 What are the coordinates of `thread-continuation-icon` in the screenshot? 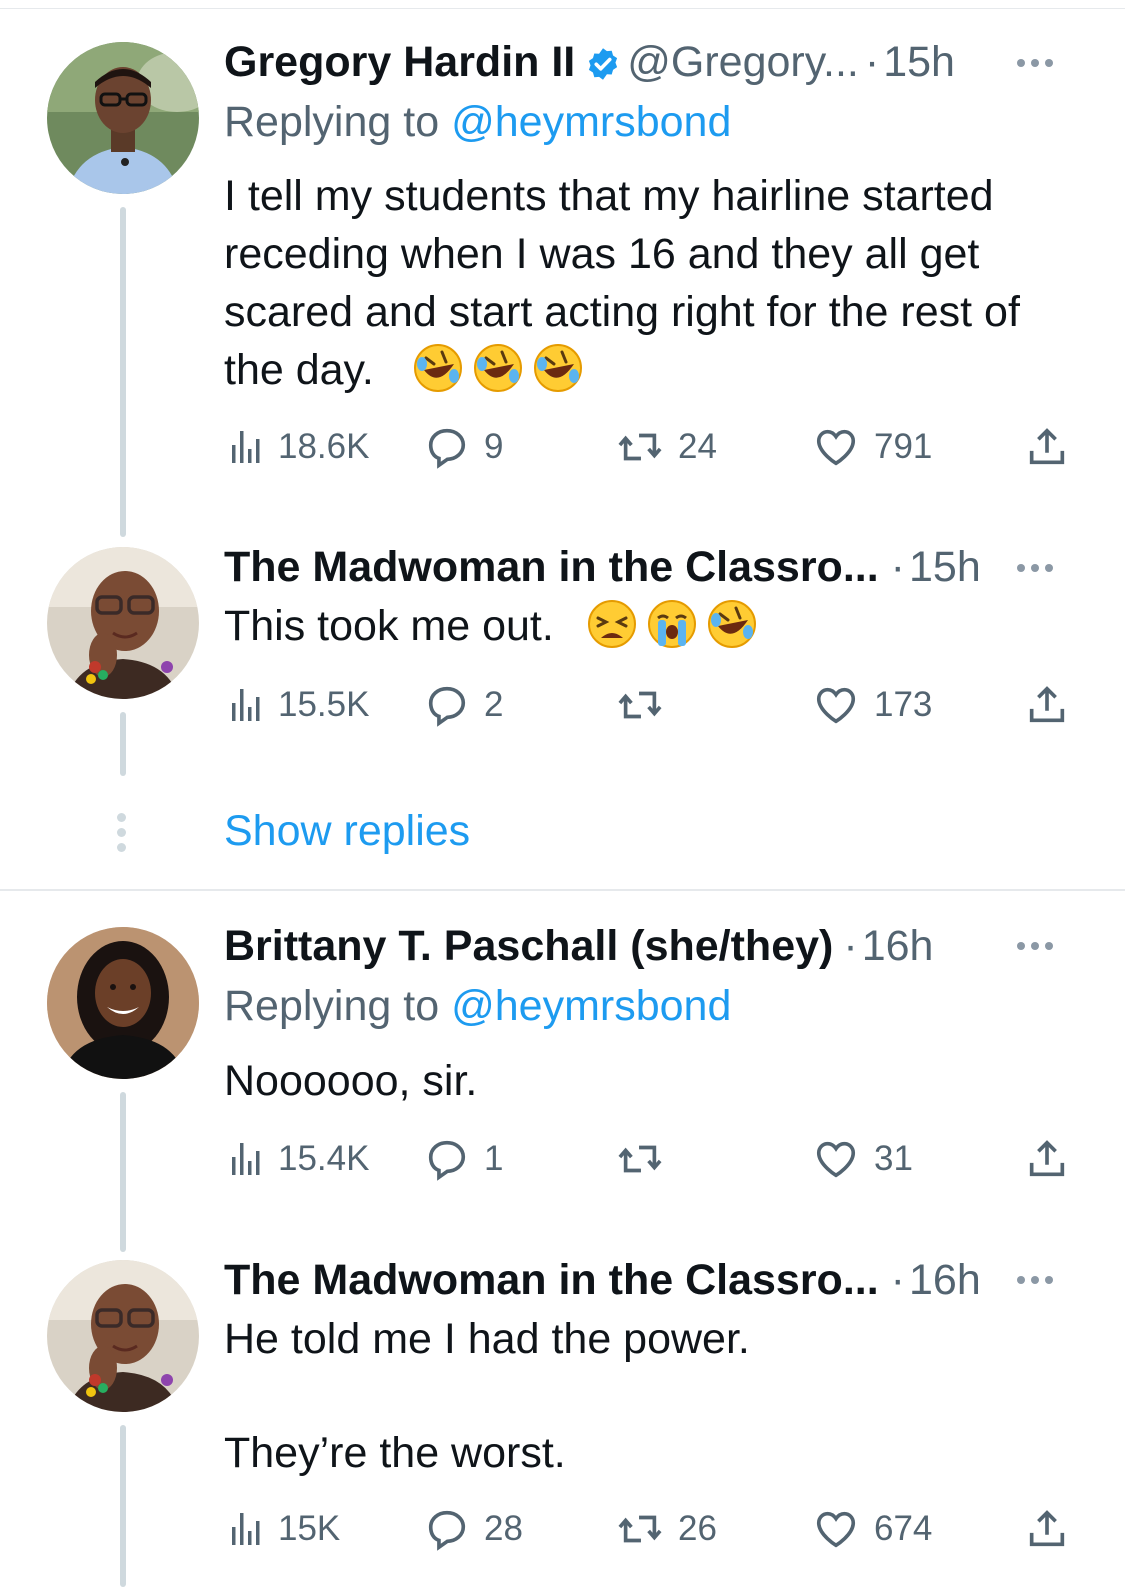 It's located at (123, 832).